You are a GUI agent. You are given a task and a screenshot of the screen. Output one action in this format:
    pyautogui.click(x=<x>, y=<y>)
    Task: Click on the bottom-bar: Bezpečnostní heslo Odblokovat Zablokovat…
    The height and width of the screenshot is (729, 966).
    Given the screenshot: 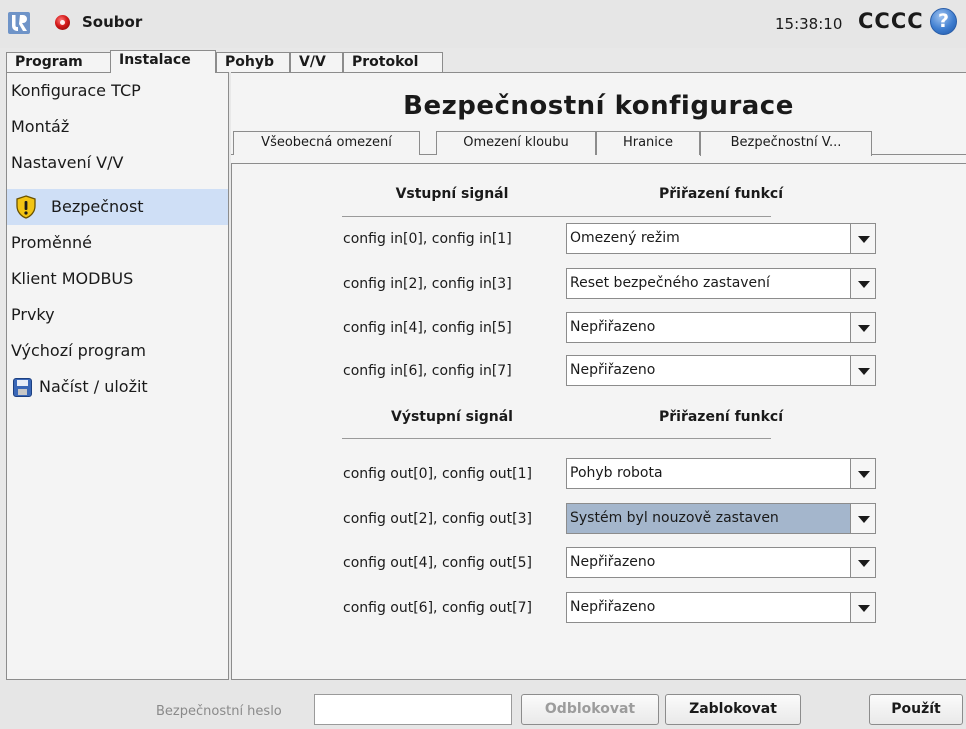 What is the action you would take?
    pyautogui.click(x=483, y=704)
    